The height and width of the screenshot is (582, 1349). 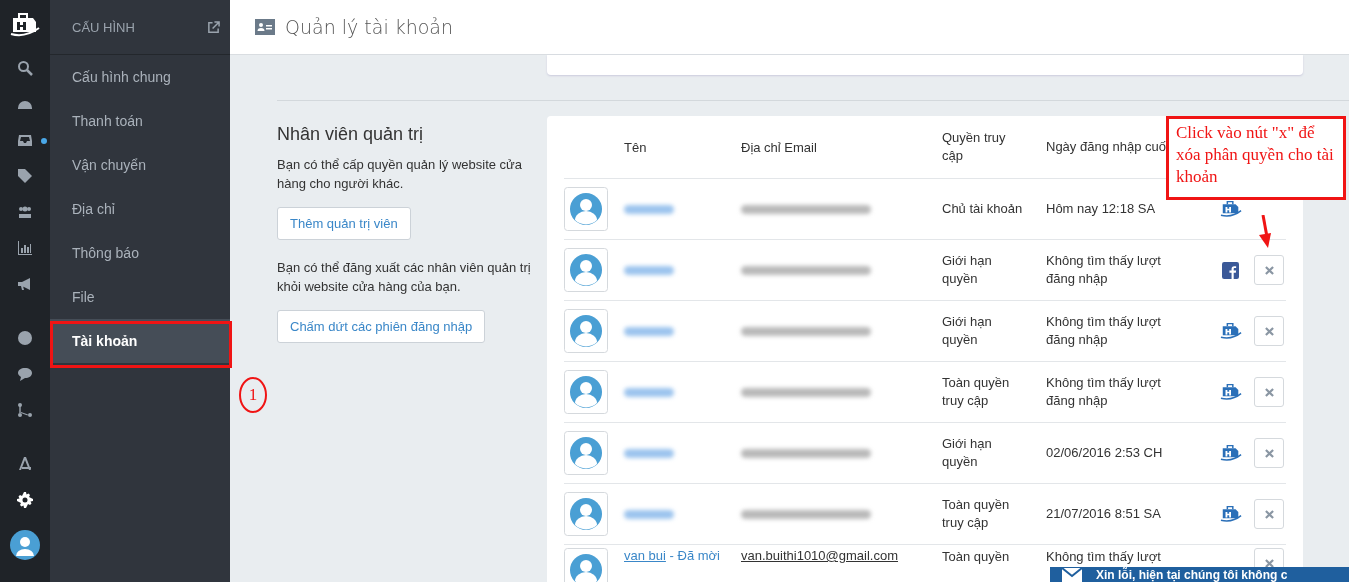 I want to click on contact-card-icon, so click(x=265, y=27).